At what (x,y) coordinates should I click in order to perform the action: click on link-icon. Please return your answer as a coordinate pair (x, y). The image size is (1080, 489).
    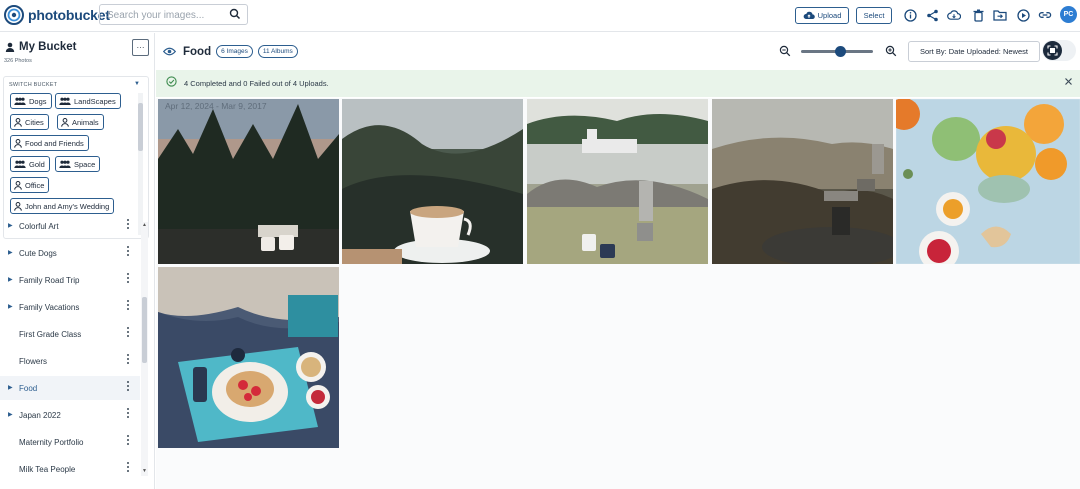
    Looking at the image, I should click on (1045, 15).